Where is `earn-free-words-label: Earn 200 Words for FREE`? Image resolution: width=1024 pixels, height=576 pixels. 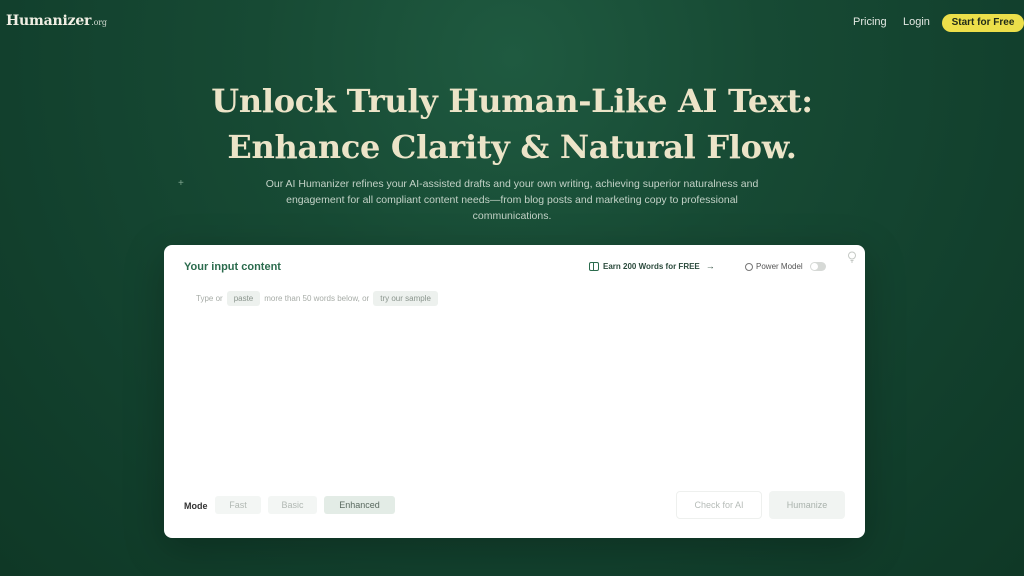 earn-free-words-label: Earn 200 Words for FREE is located at coordinates (651, 266).